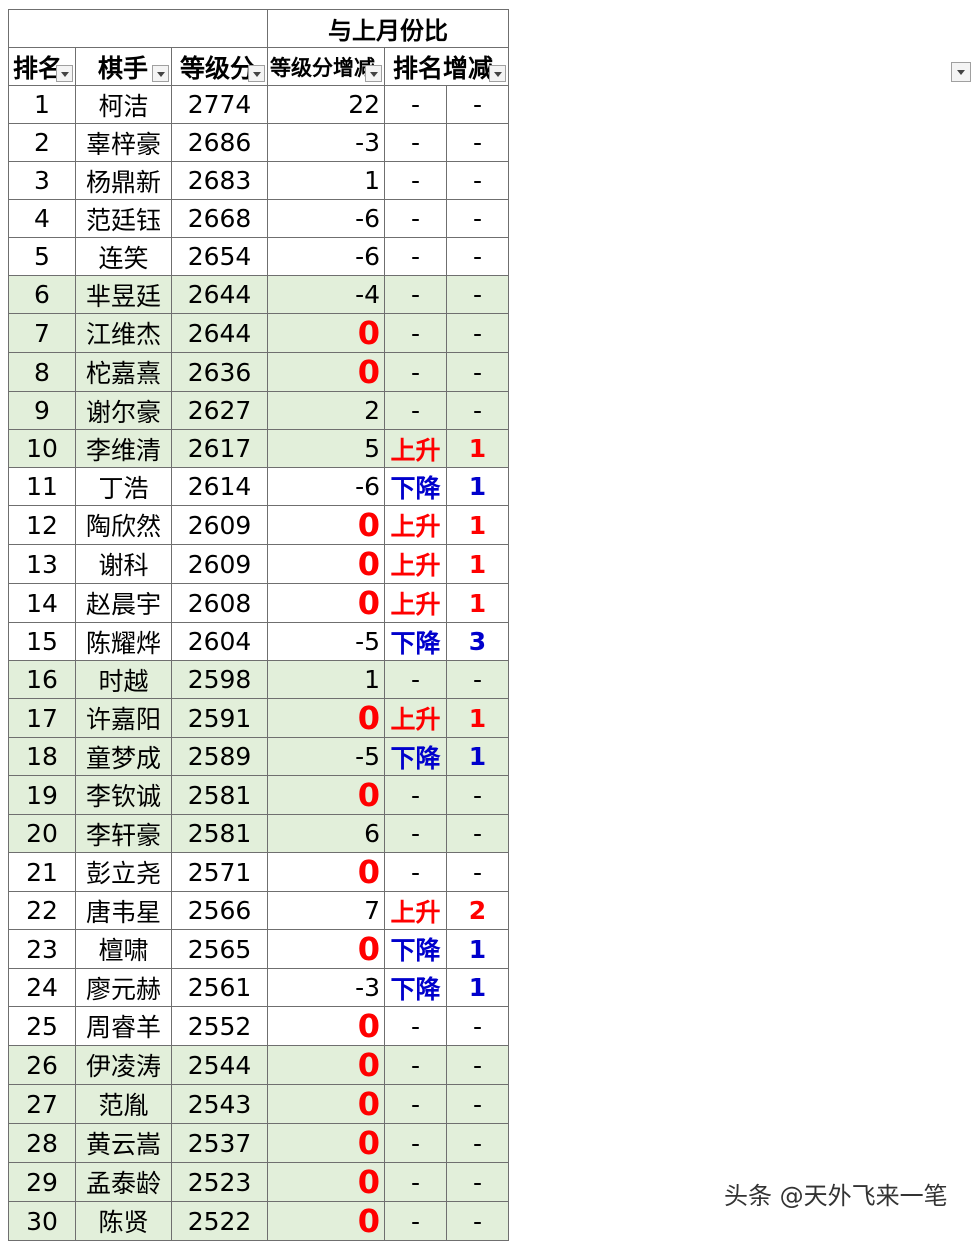 This screenshot has width=974, height=1241. I want to click on table-row: 25 周睿羊 2552 0- -, so click(258, 1026).